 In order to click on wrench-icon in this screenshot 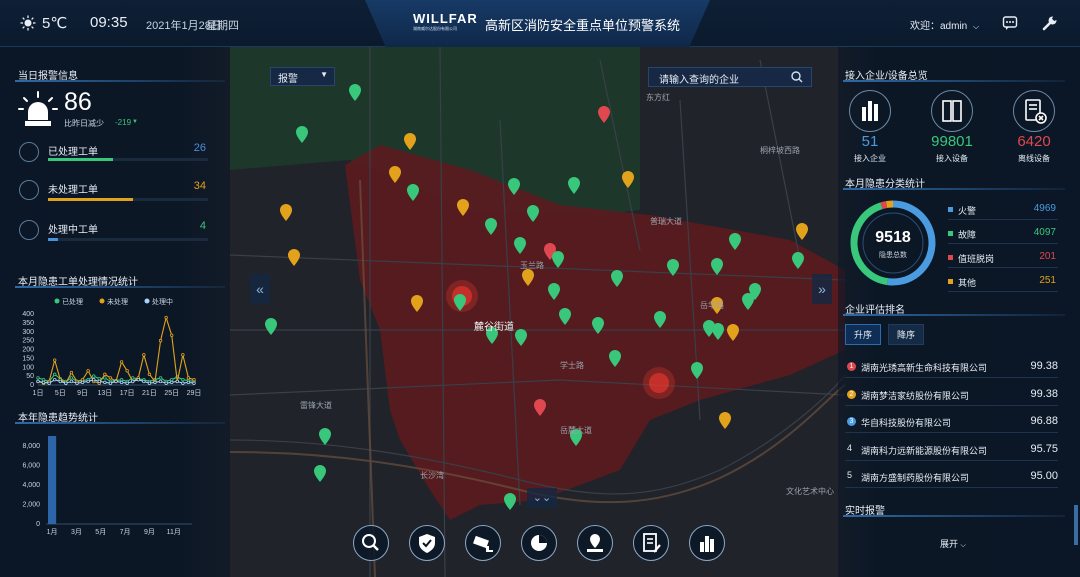, I will do `click(1050, 23)`.